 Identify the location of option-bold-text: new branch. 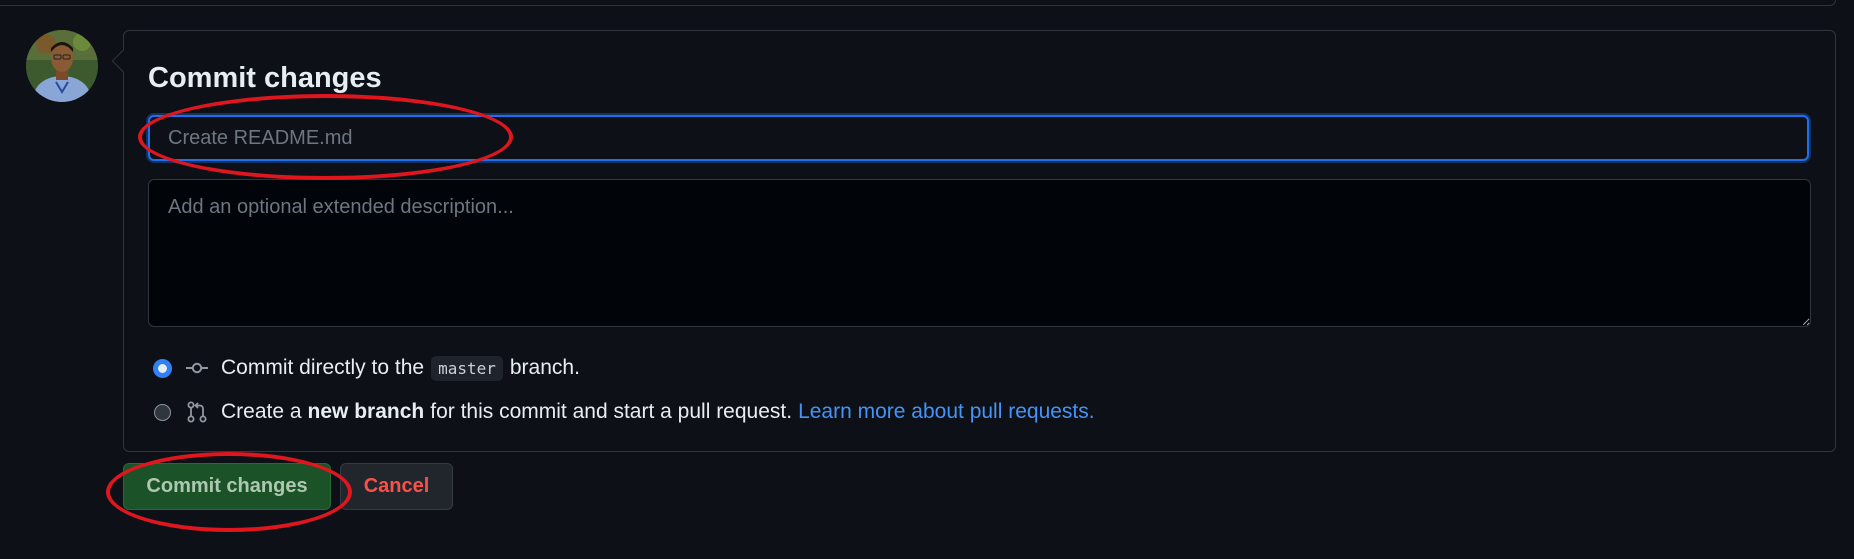
(366, 411).